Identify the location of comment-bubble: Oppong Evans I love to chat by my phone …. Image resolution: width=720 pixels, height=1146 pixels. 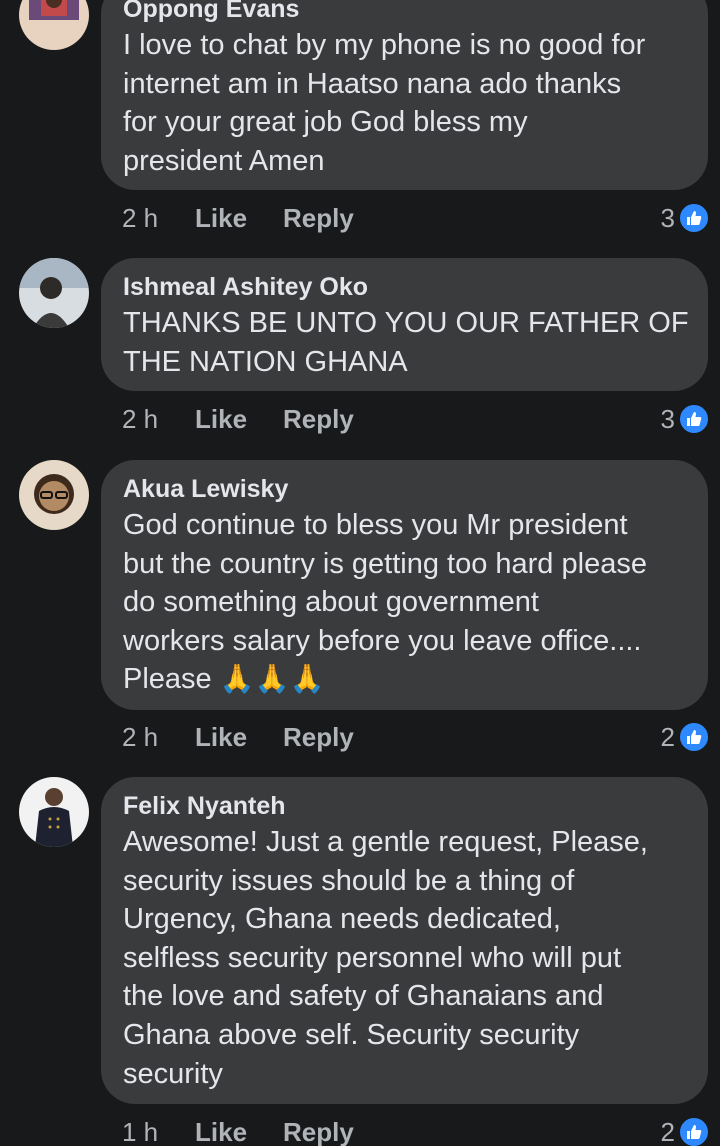
(404, 95).